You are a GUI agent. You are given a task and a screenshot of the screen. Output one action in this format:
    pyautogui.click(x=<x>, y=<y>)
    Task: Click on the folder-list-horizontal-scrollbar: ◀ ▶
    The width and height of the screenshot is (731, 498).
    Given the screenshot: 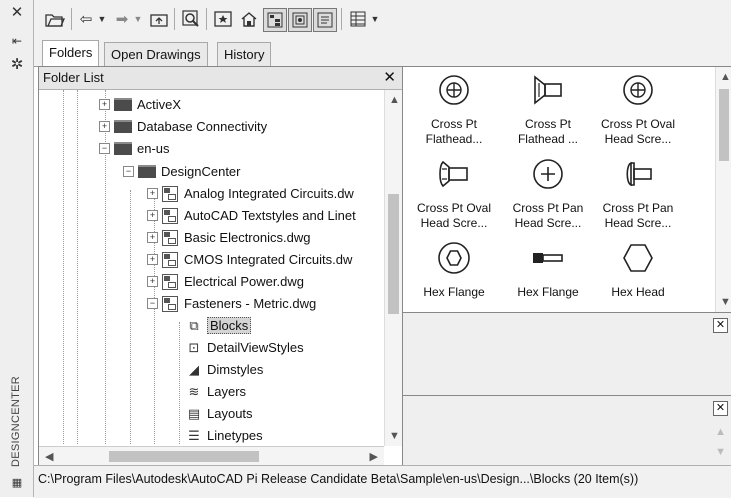 What is the action you would take?
    pyautogui.click(x=211, y=456)
    